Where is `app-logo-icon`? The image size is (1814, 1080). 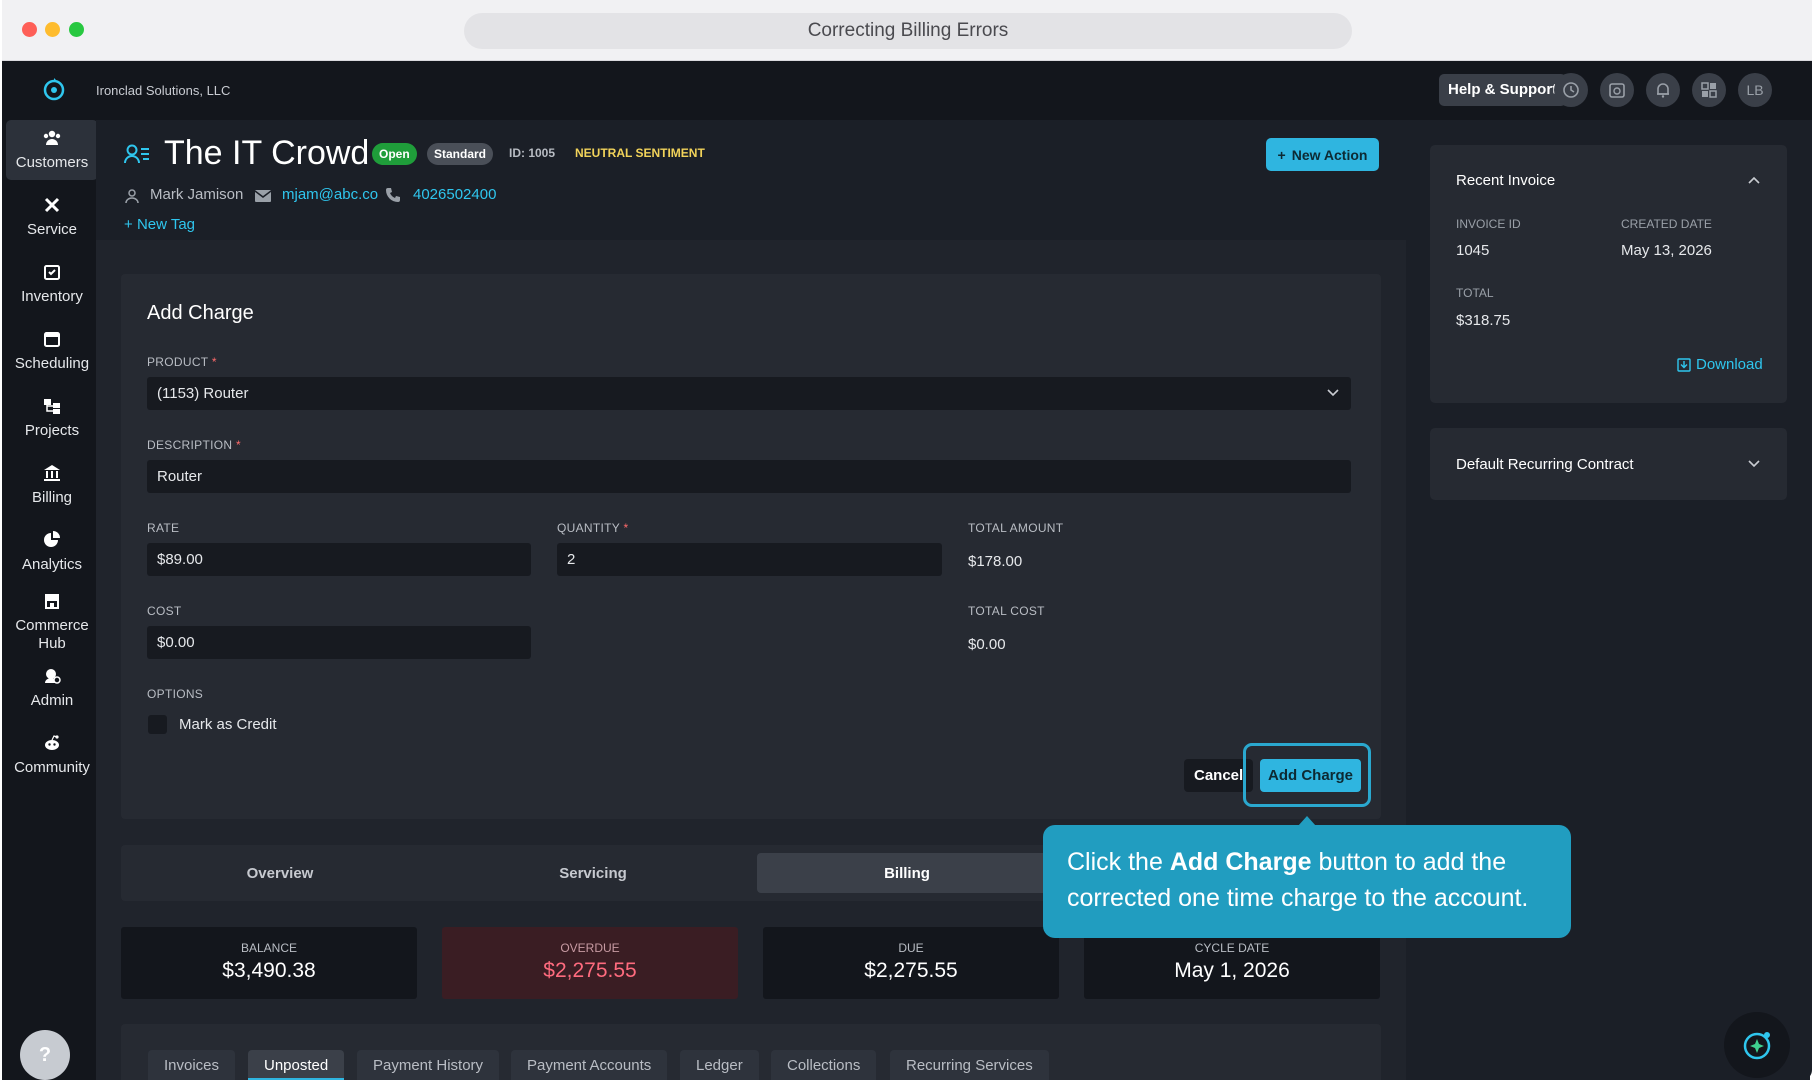
app-logo-icon is located at coordinates (54, 89).